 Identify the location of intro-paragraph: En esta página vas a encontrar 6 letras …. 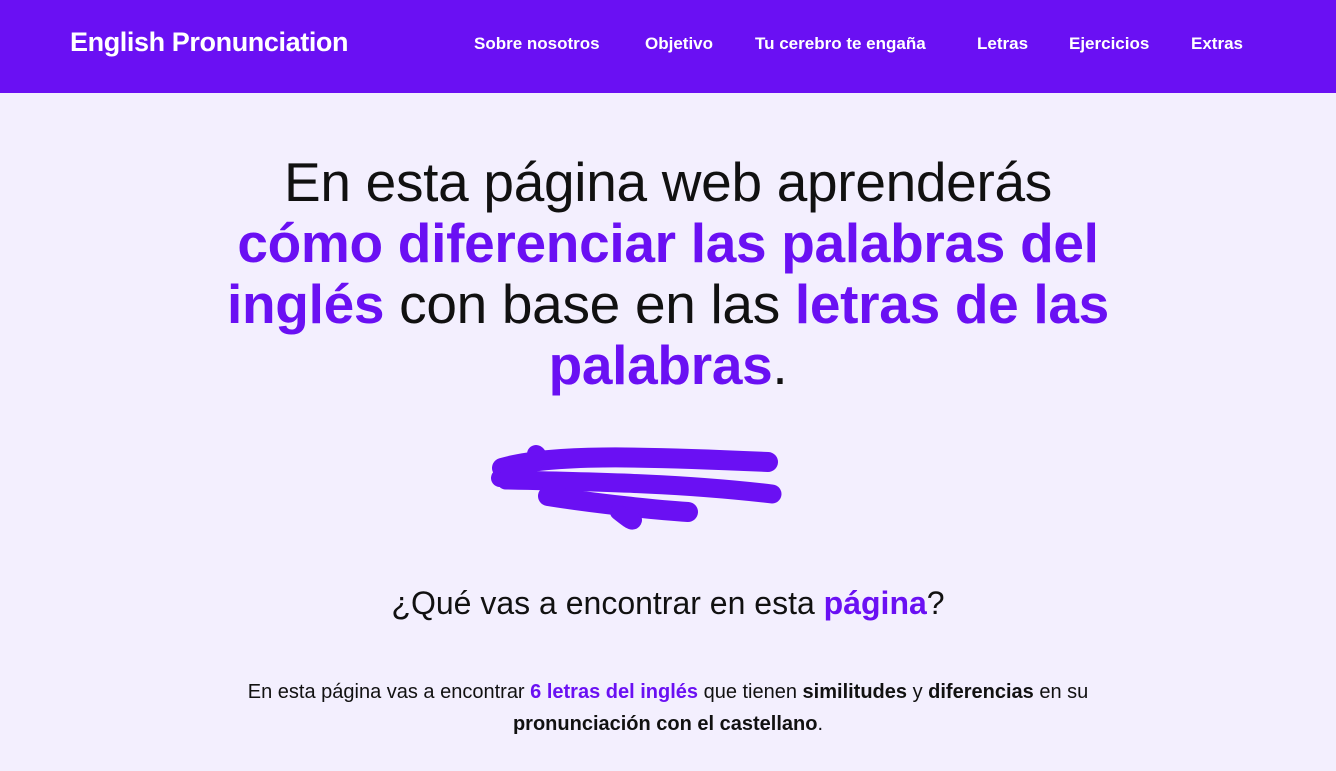
(668, 708).